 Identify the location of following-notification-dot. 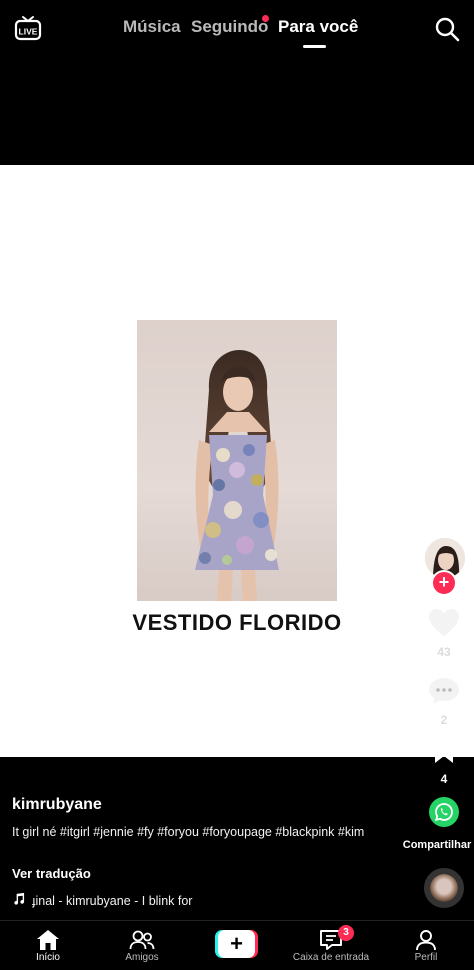
(265, 18).